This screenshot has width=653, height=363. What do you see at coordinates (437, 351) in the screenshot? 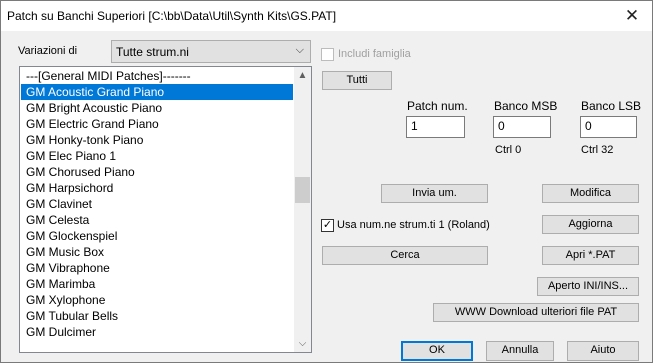
I see `ok-button: OK` at bounding box center [437, 351].